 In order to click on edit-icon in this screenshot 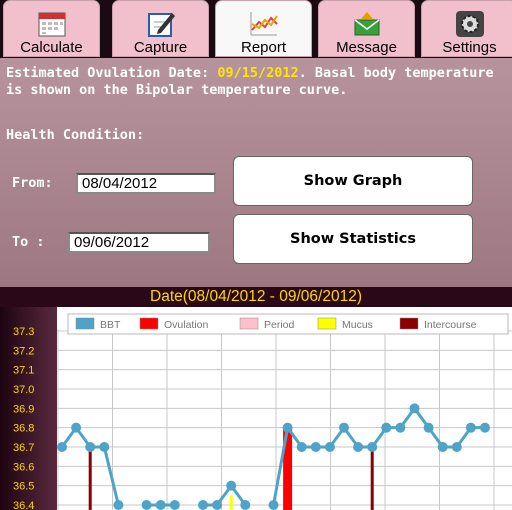, I will do `click(161, 24)`.